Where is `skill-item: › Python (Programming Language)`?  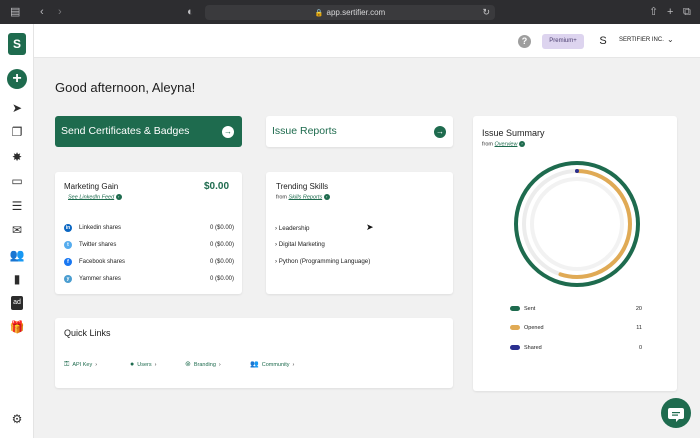
skill-item: › Python (Programming Language) is located at coordinates (322, 261).